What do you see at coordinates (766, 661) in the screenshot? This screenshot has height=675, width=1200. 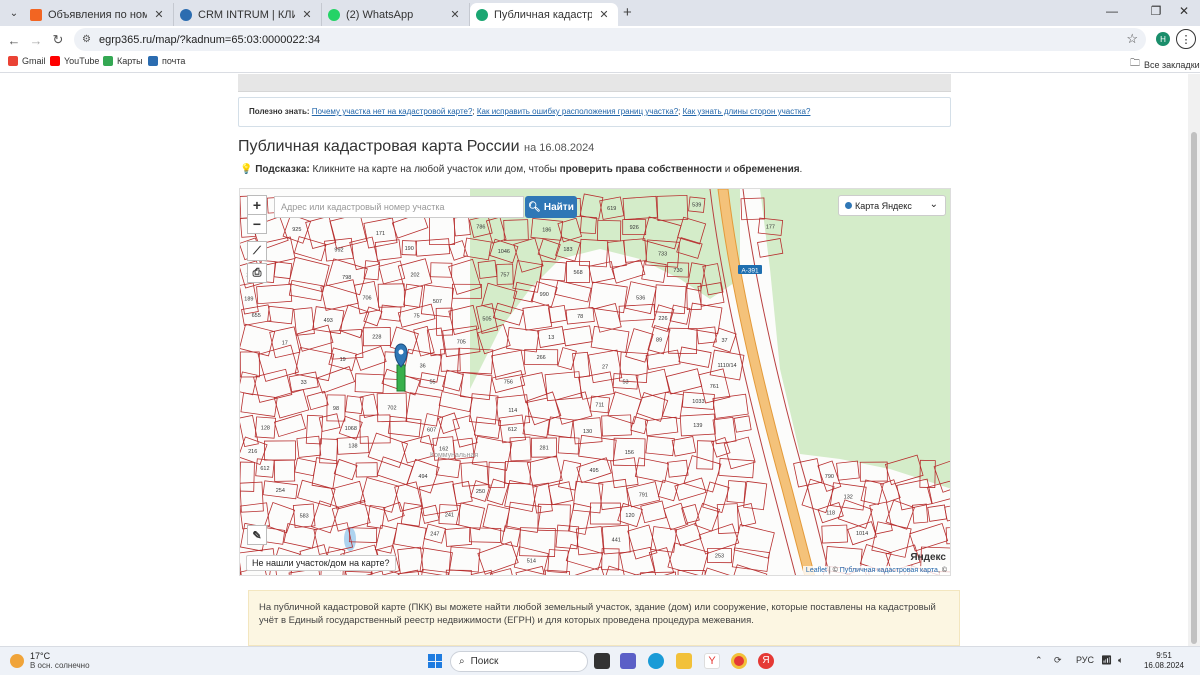 I see `yandex-browser-icon: Я` at bounding box center [766, 661].